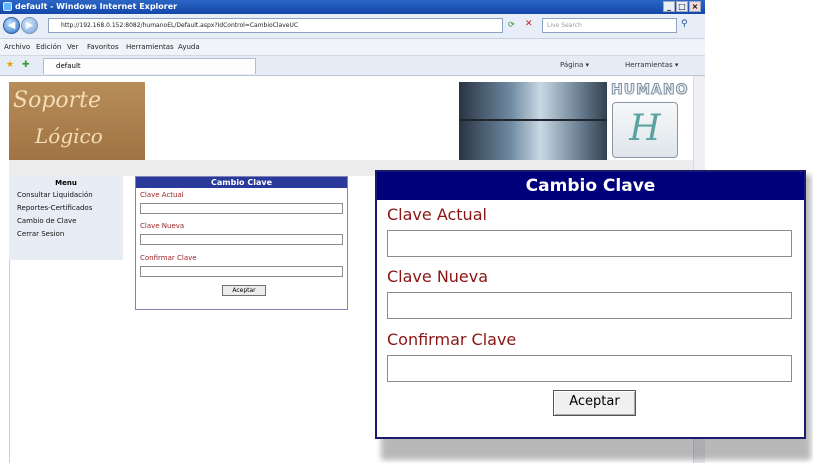 The width and height of the screenshot is (813, 463). I want to click on sidebar-title: Menu, so click(66, 183).